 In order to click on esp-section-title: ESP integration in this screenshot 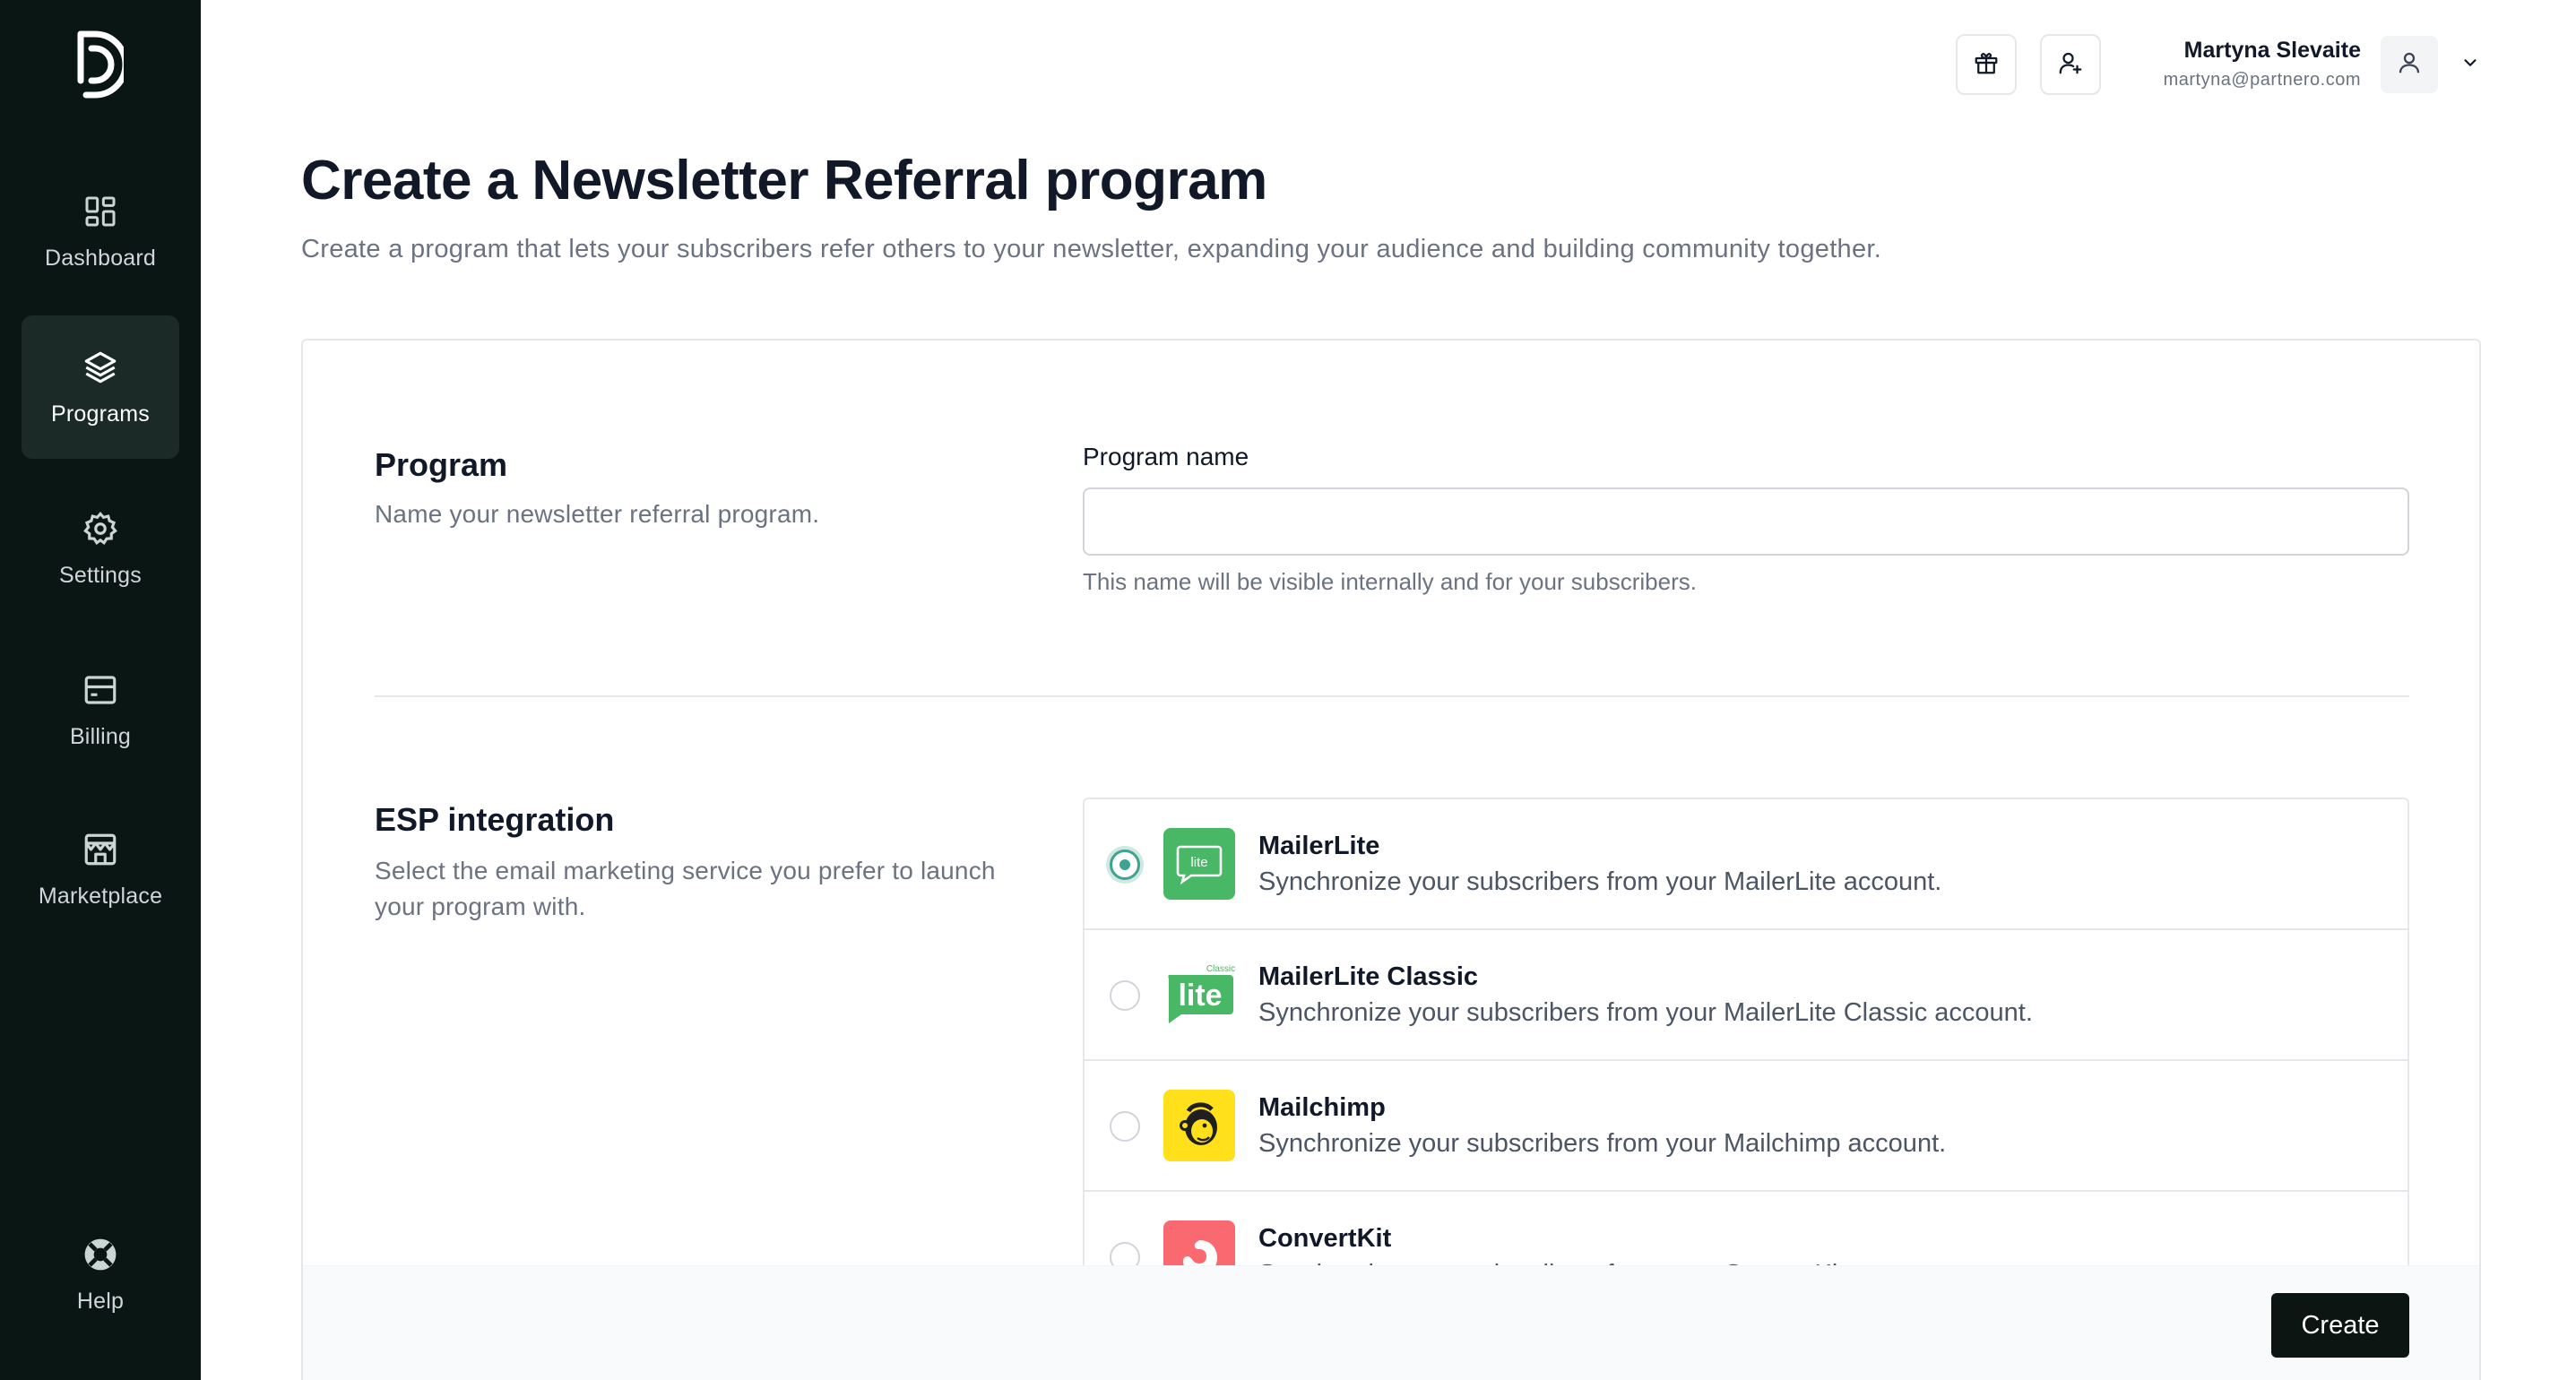, I will do `click(495, 819)`.